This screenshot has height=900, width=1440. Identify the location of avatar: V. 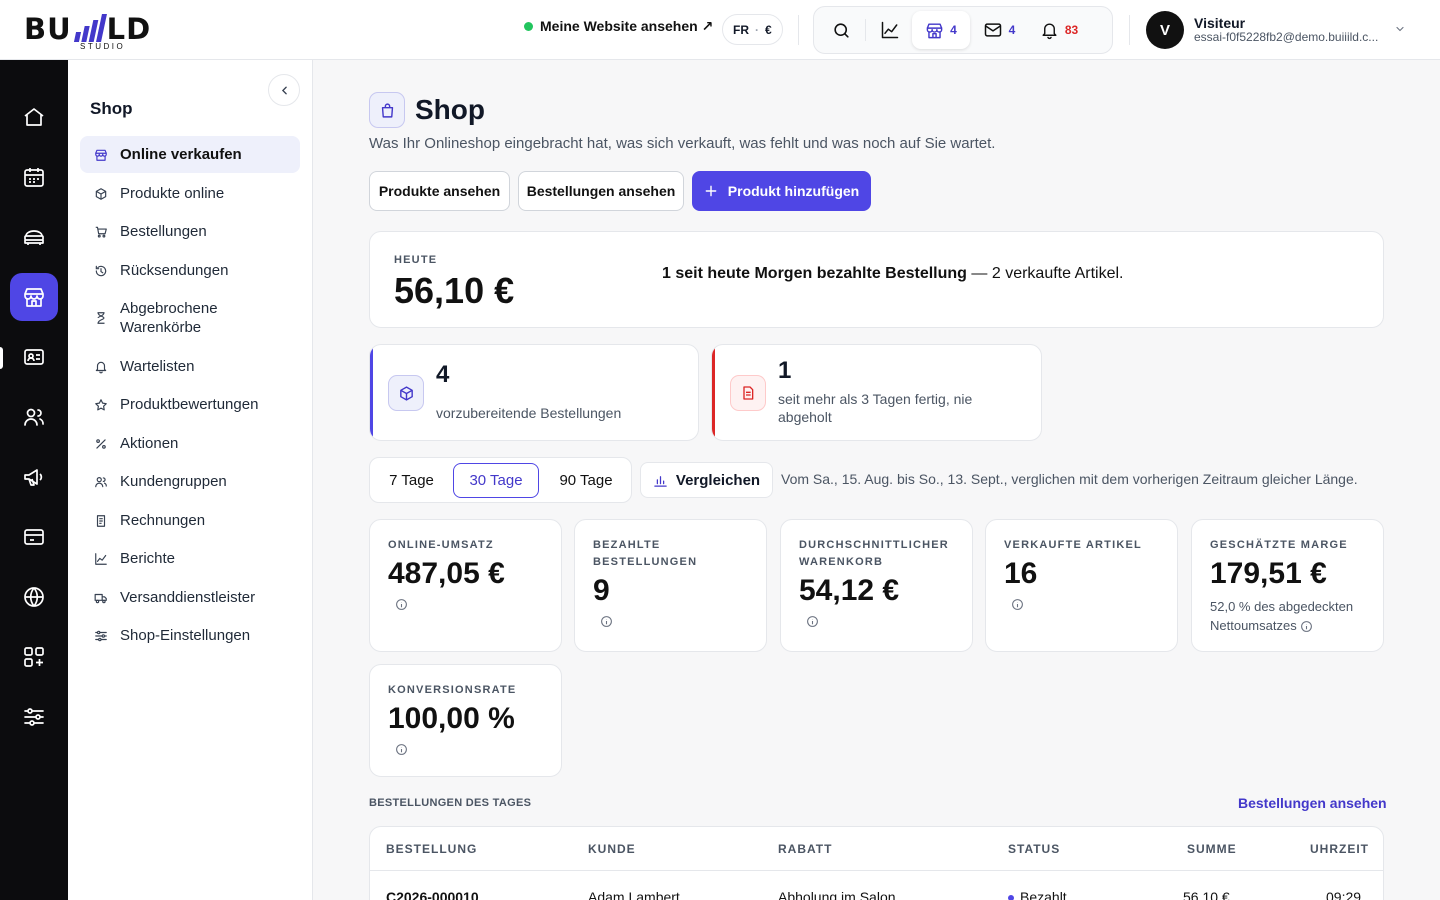
(1165, 30).